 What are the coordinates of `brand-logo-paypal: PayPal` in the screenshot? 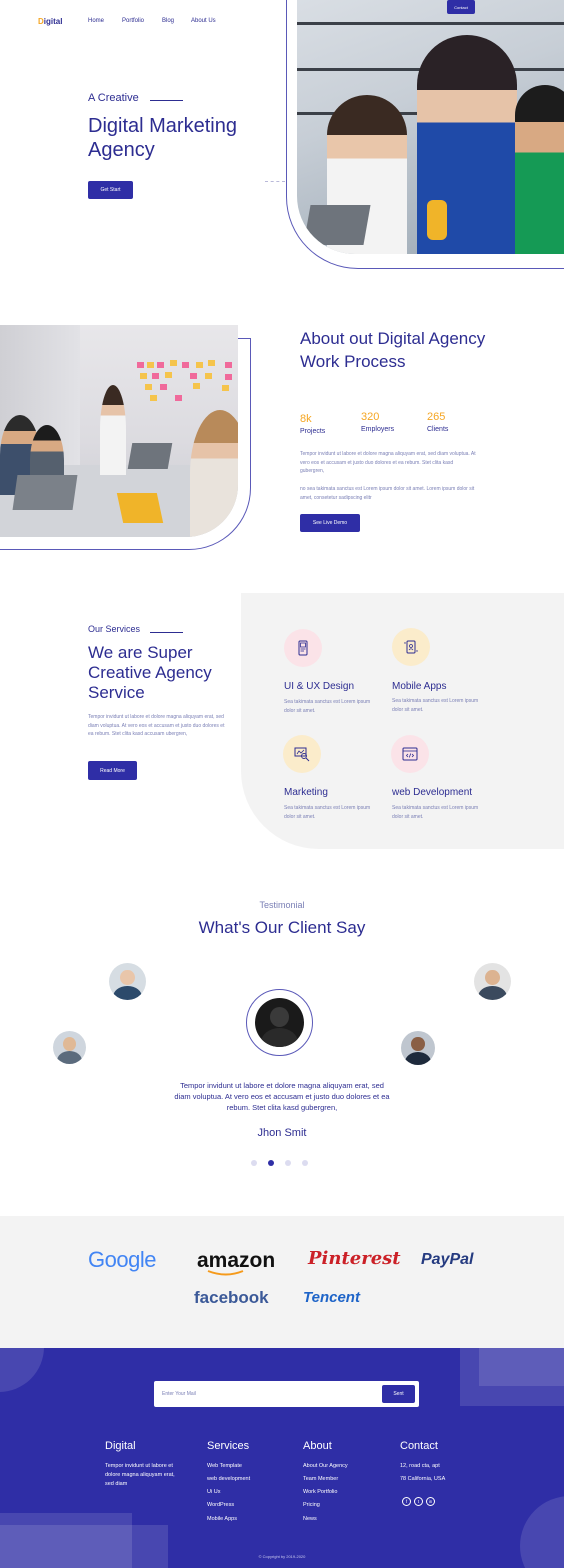 It's located at (447, 1259).